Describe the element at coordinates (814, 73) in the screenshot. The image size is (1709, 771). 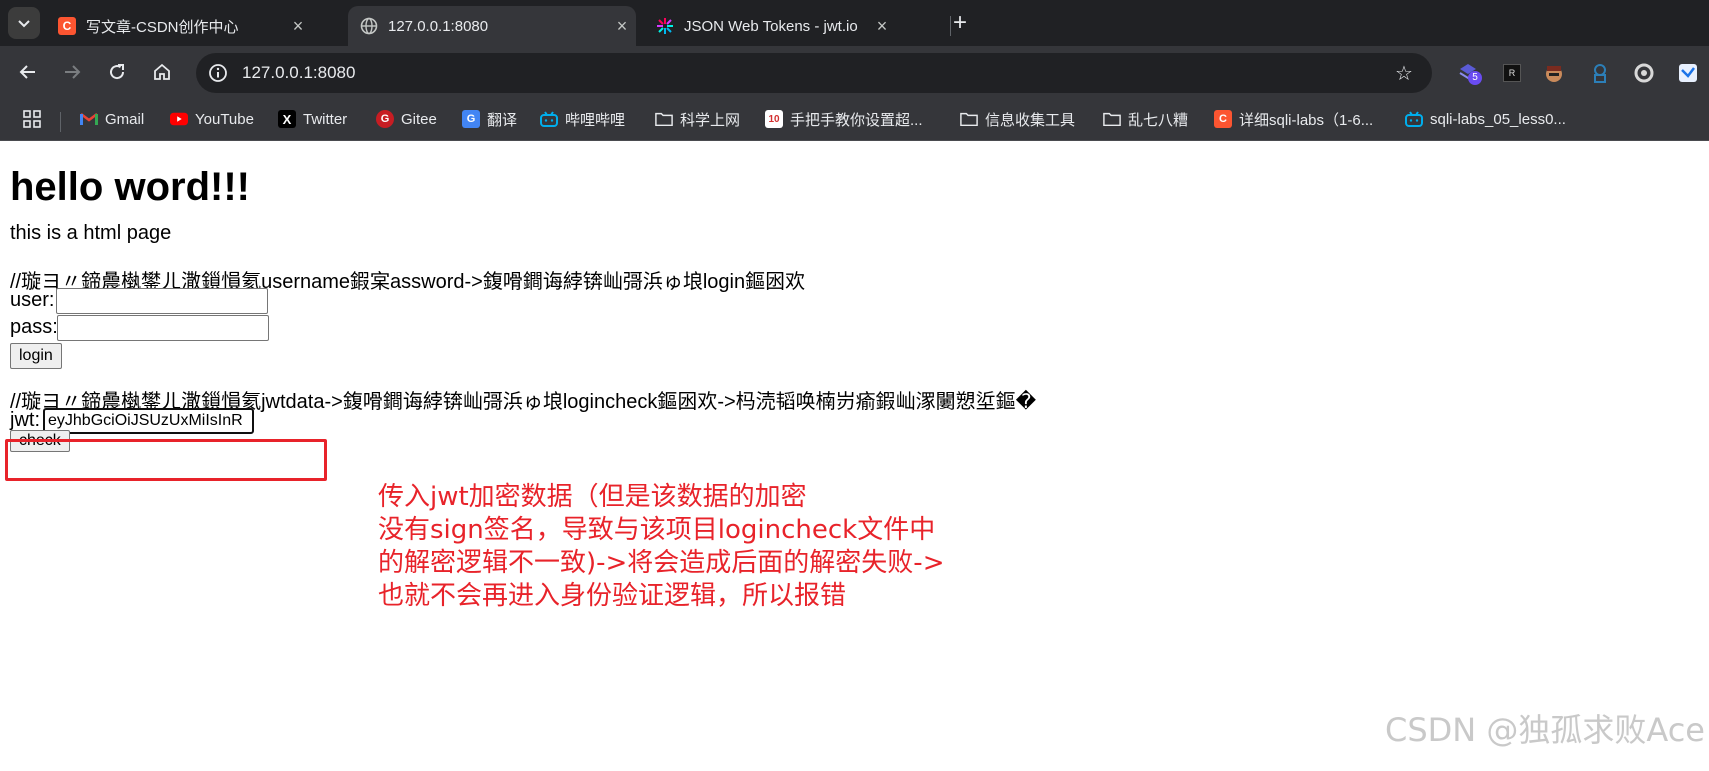
I see `address-bar: 127.0.0.1:8080 ☆` at that location.